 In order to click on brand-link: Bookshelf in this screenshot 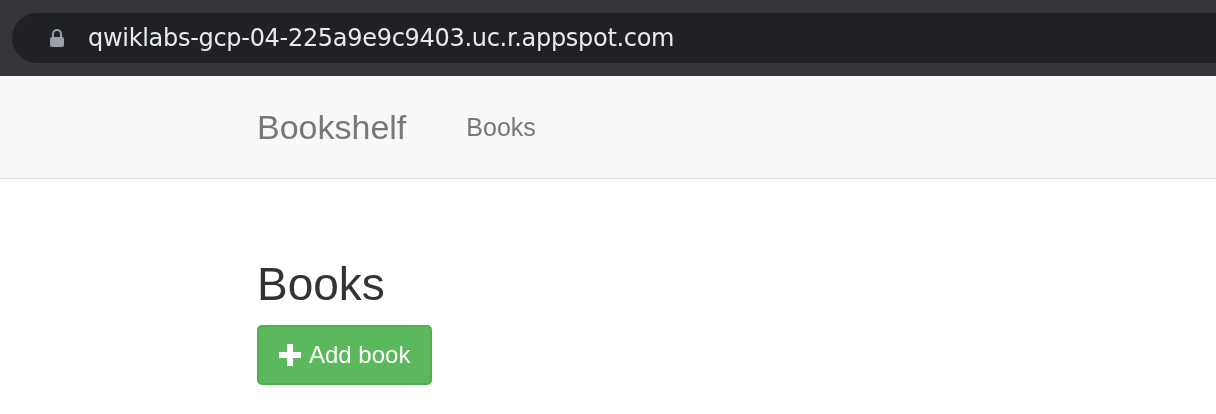, I will do `click(332, 127)`.